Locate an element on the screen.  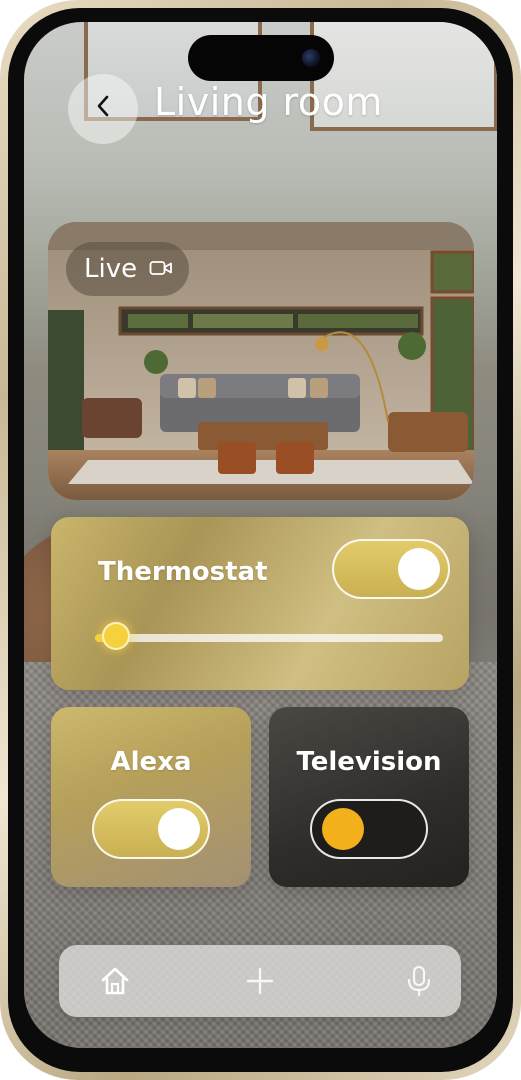
video-camera-icon is located at coordinates (161, 269).